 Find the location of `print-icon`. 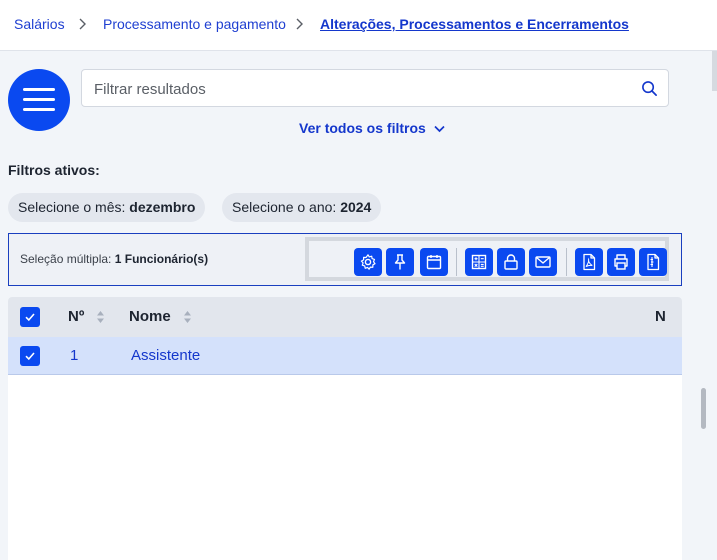

print-icon is located at coordinates (621, 262).